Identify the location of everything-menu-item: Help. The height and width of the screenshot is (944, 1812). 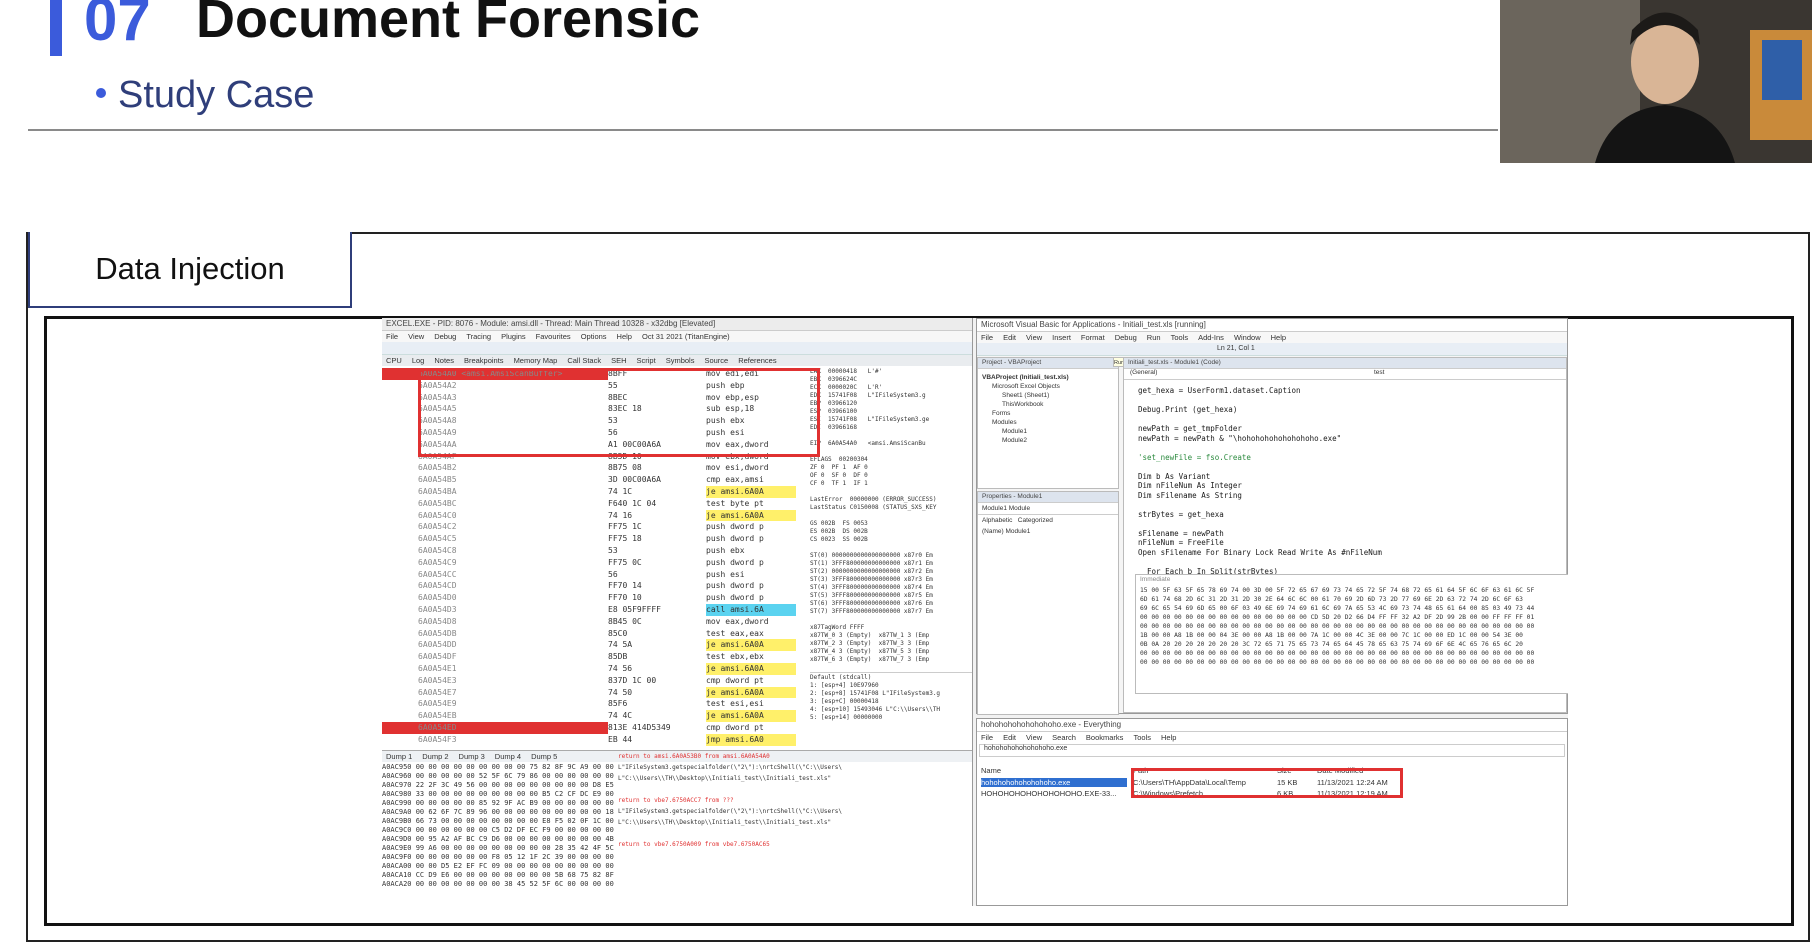
(1168, 737).